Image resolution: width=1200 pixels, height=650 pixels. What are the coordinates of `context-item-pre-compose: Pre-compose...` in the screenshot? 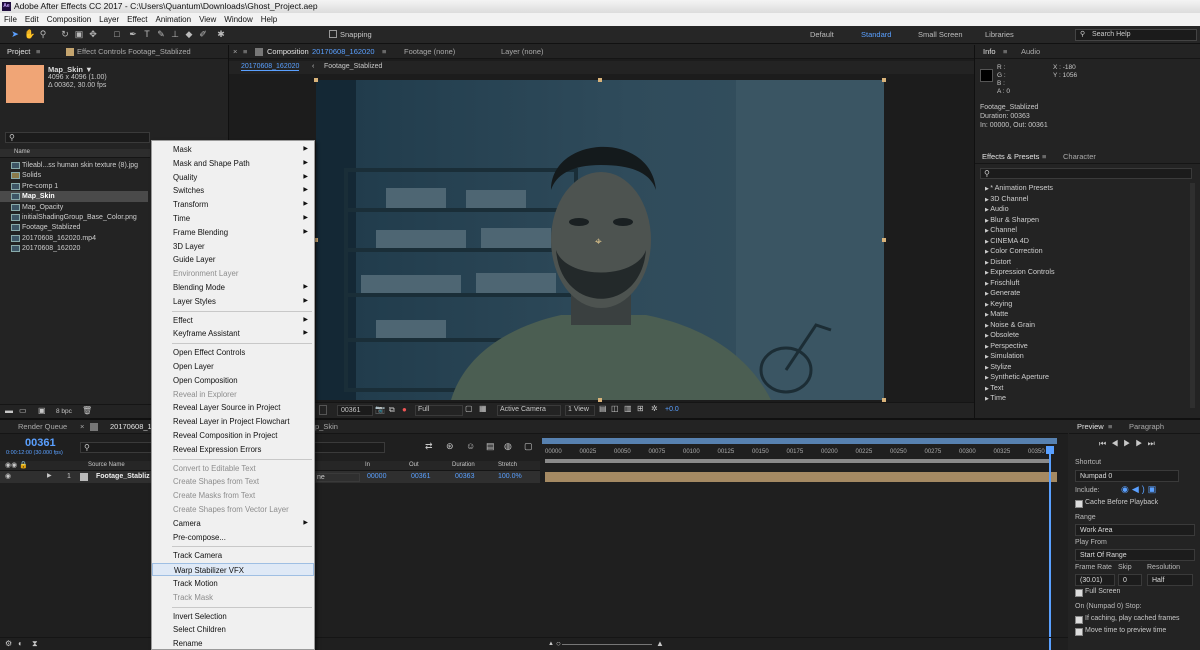 It's located at (233, 537).